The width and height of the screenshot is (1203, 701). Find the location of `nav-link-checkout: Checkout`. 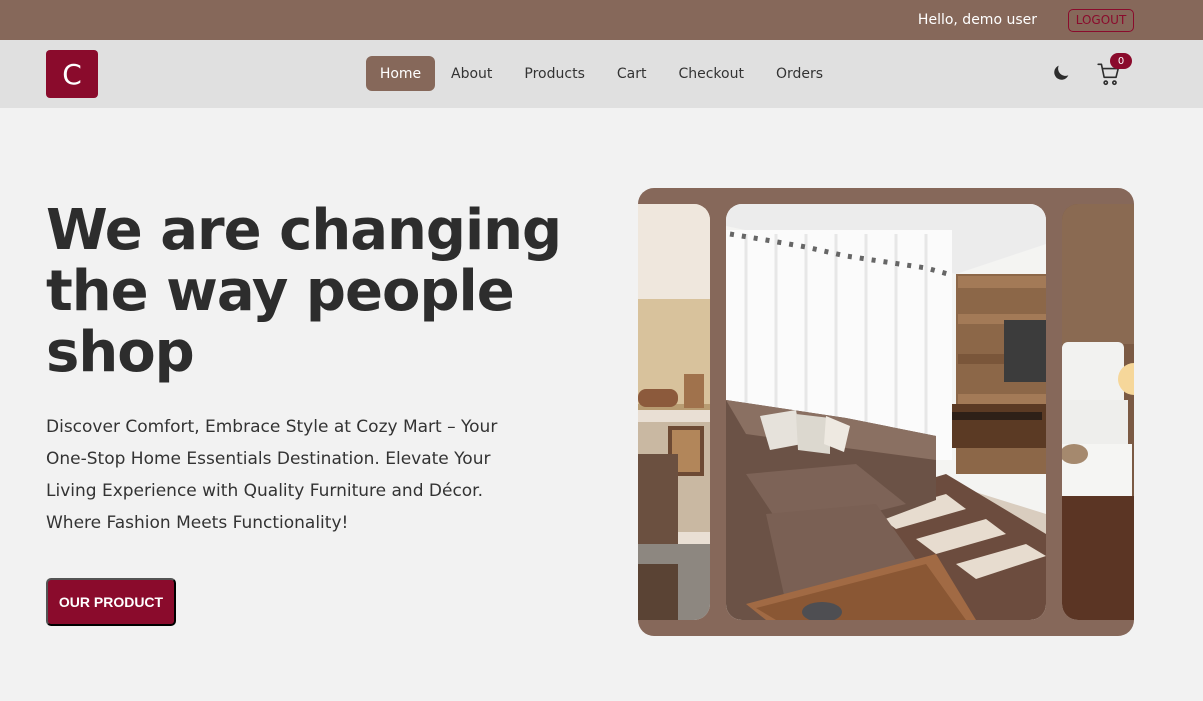

nav-link-checkout: Checkout is located at coordinates (711, 73).